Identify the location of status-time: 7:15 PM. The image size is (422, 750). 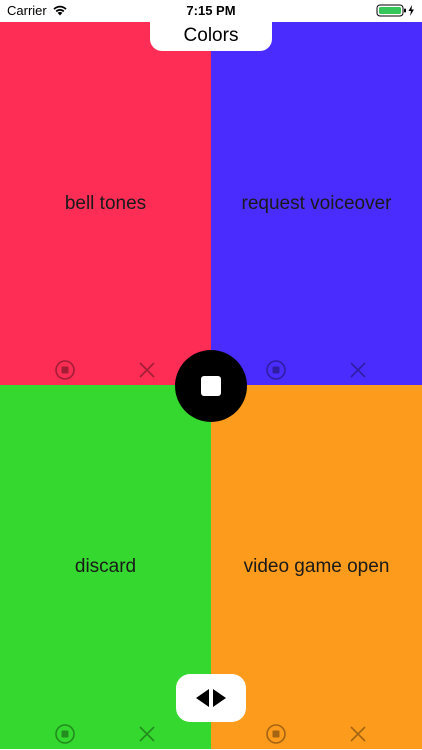
(211, 10).